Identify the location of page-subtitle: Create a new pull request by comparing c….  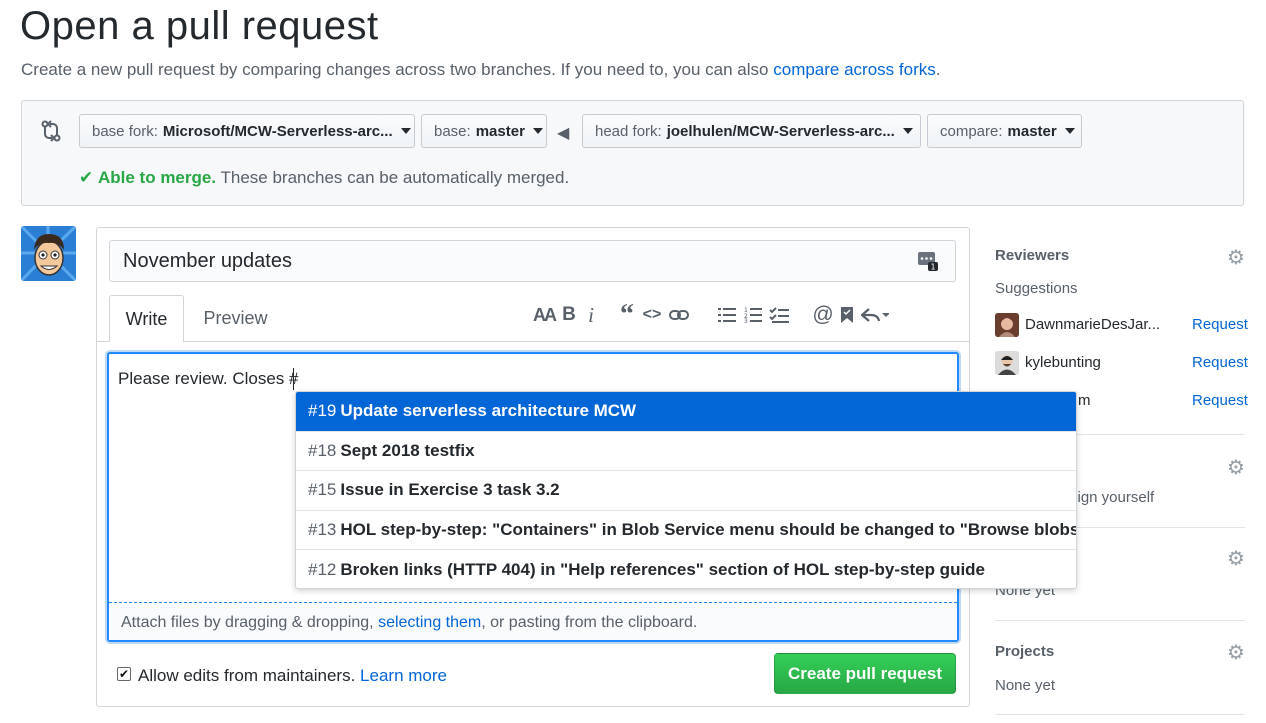
(480, 70).